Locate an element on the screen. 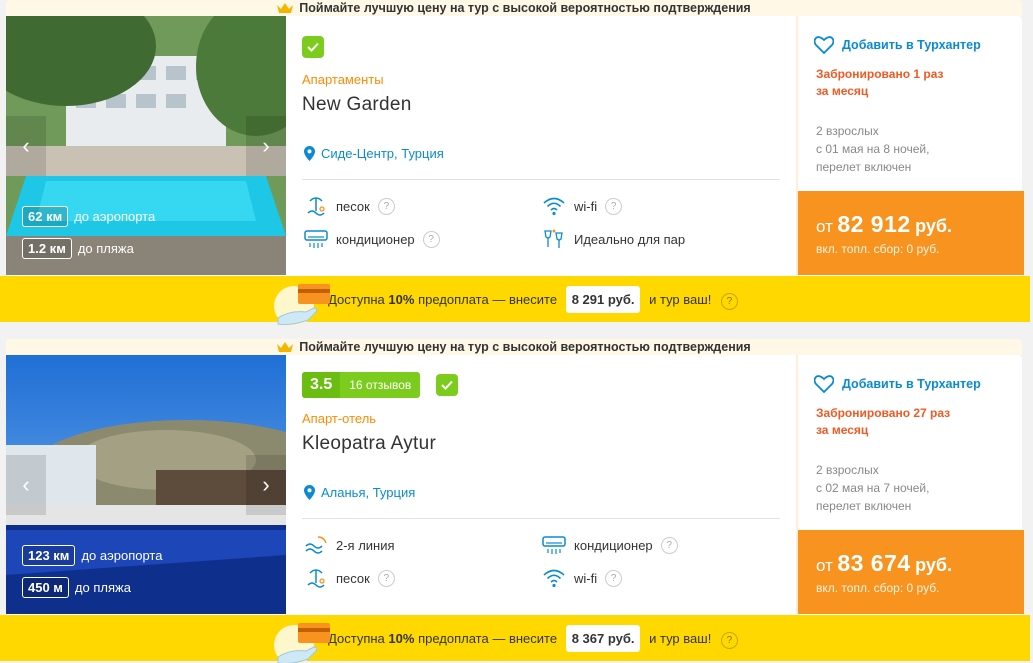  beach-line-icon is located at coordinates (316, 545).